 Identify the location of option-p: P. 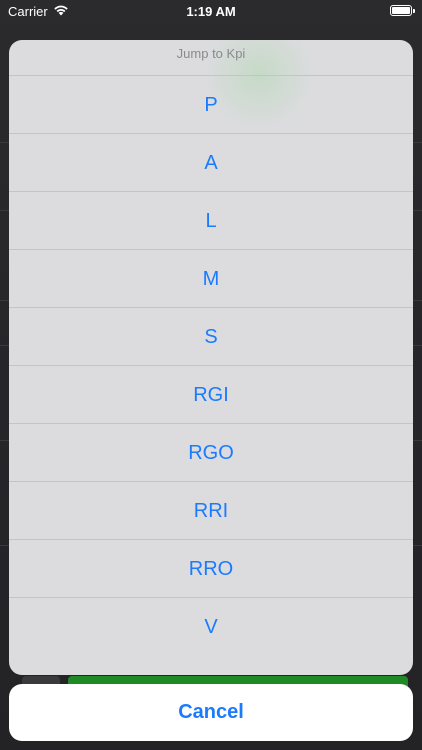
(211, 104).